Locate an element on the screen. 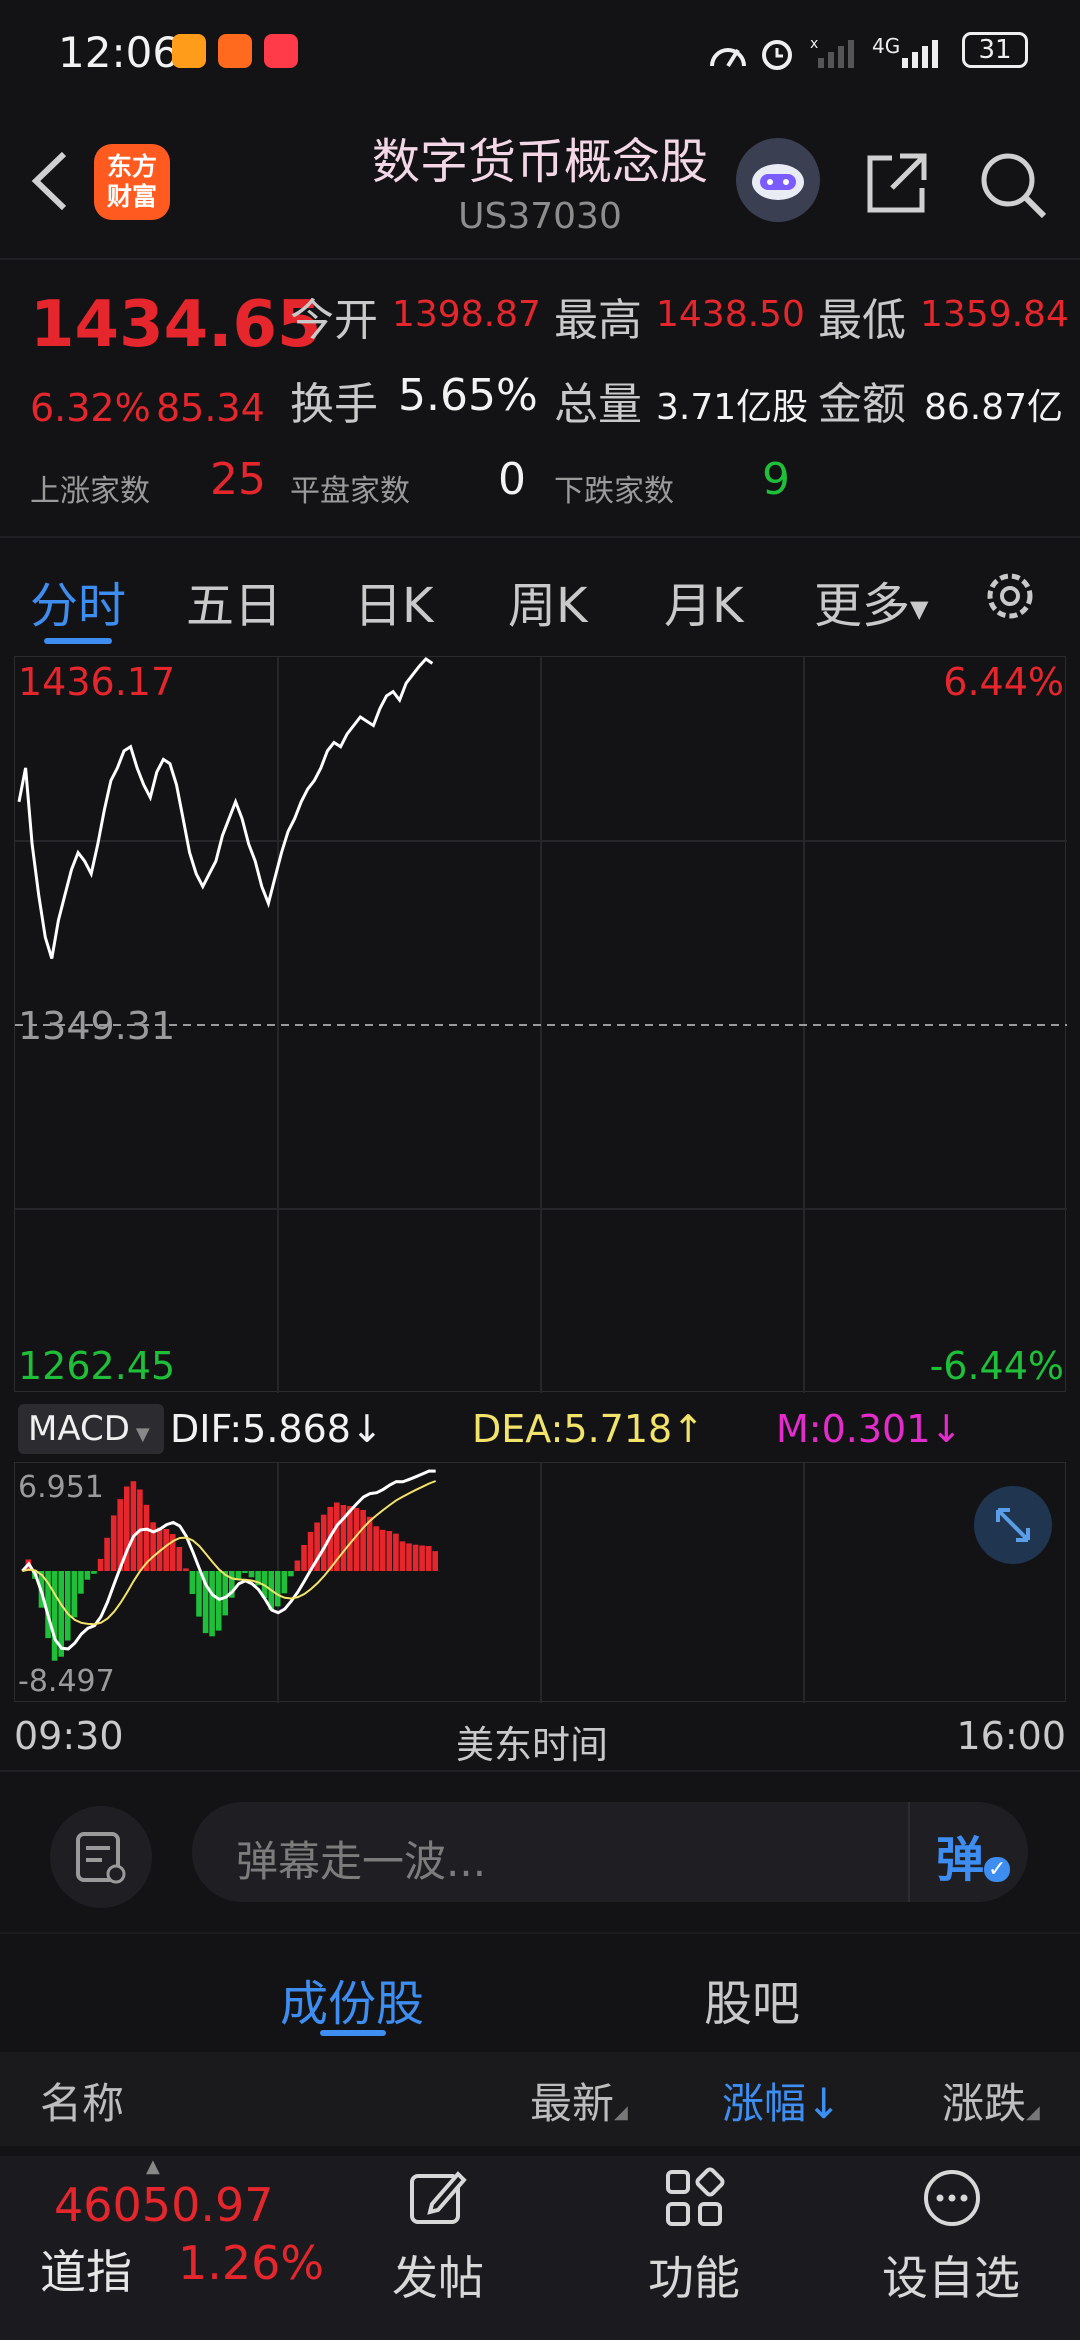  signal-icon: x is located at coordinates (832, 52).